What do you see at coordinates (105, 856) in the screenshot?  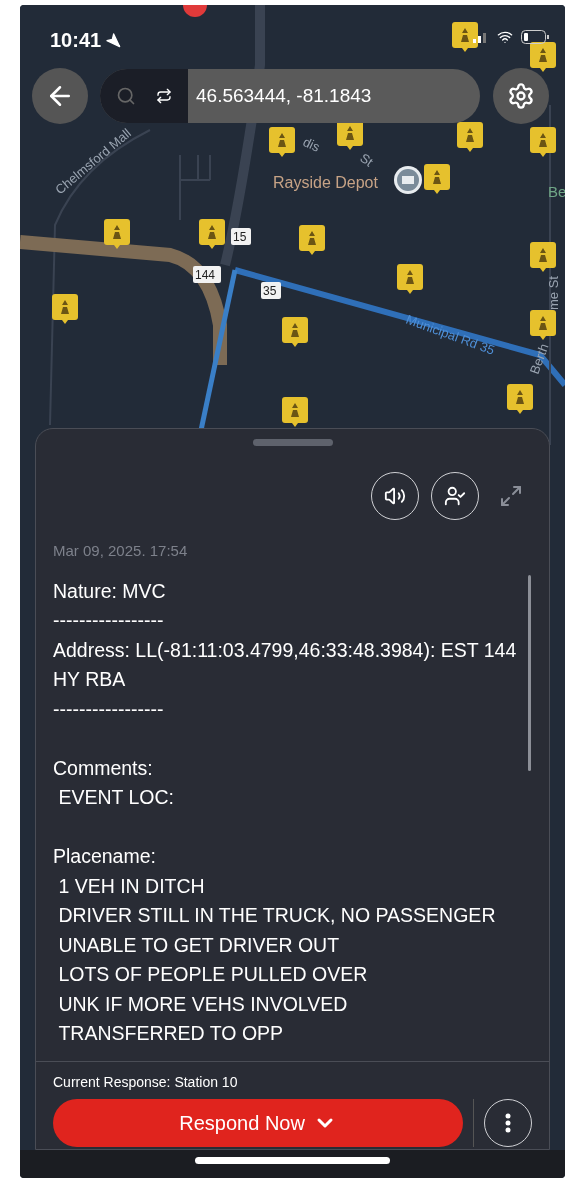 I see `incident-text-line: Placename:` at bounding box center [105, 856].